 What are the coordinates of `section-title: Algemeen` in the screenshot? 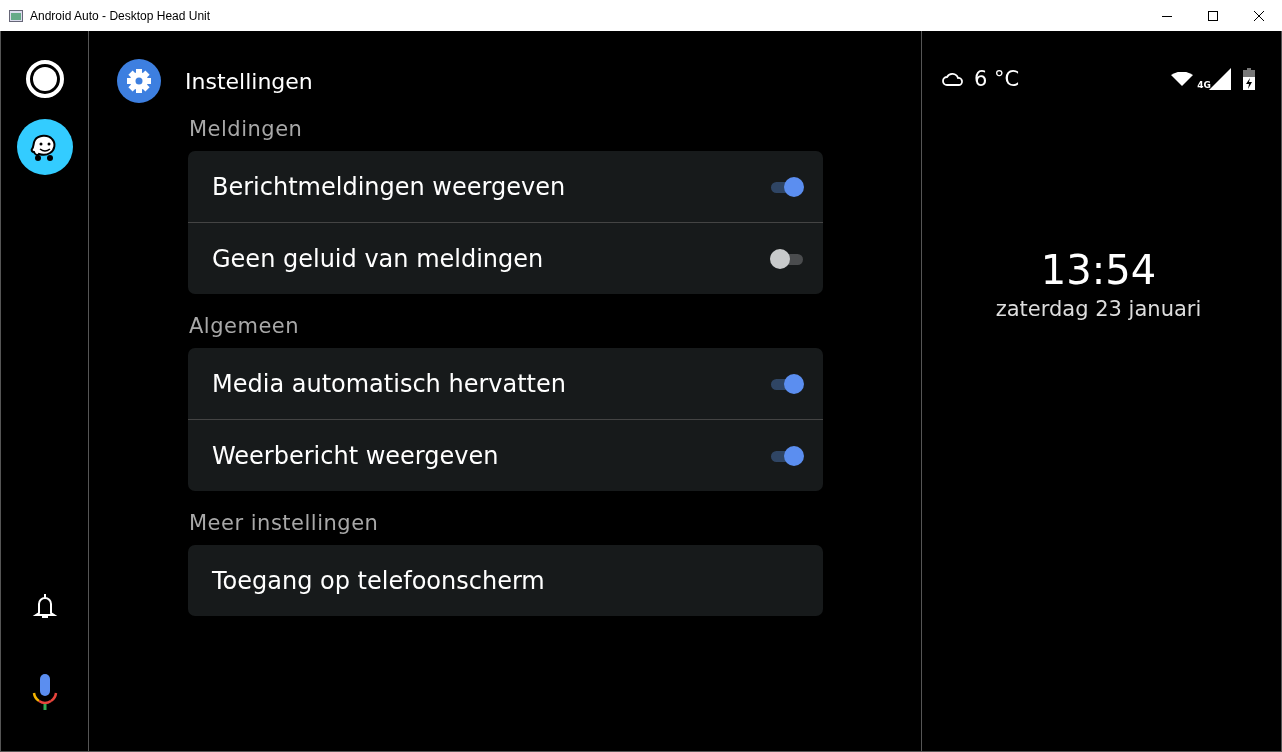 It's located at (245, 326).